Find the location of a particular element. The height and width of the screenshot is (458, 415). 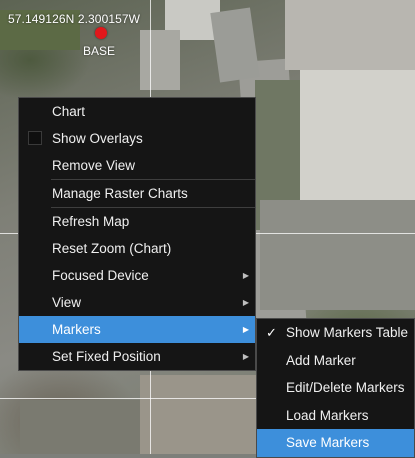

submenu-item-label: Edit/Delete Markers is located at coordinates (345, 387).